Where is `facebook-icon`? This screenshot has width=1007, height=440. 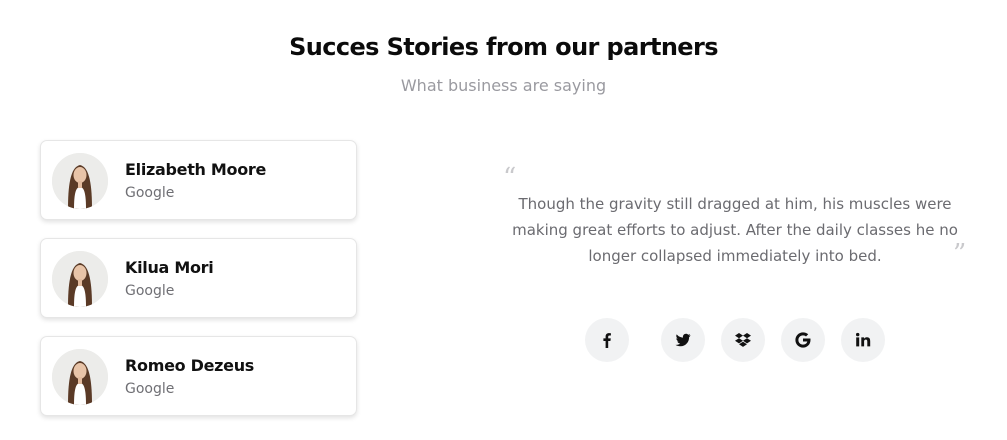
facebook-icon is located at coordinates (607, 340).